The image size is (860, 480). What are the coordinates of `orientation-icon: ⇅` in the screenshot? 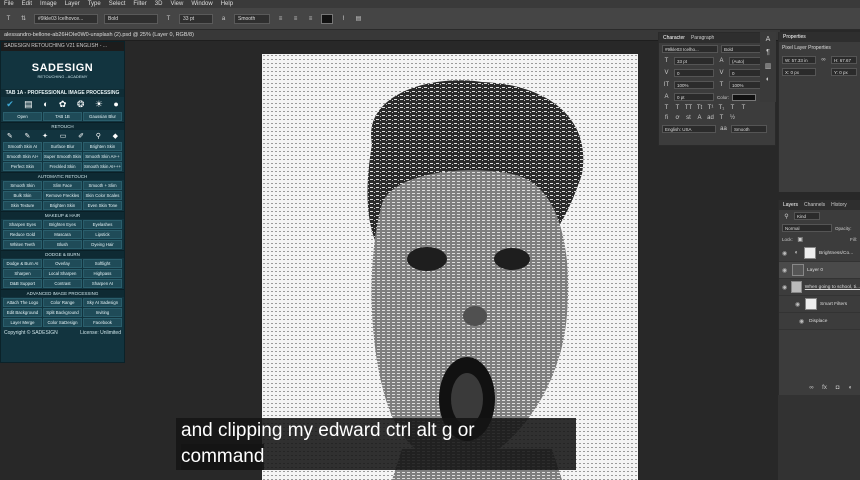 It's located at (23, 18).